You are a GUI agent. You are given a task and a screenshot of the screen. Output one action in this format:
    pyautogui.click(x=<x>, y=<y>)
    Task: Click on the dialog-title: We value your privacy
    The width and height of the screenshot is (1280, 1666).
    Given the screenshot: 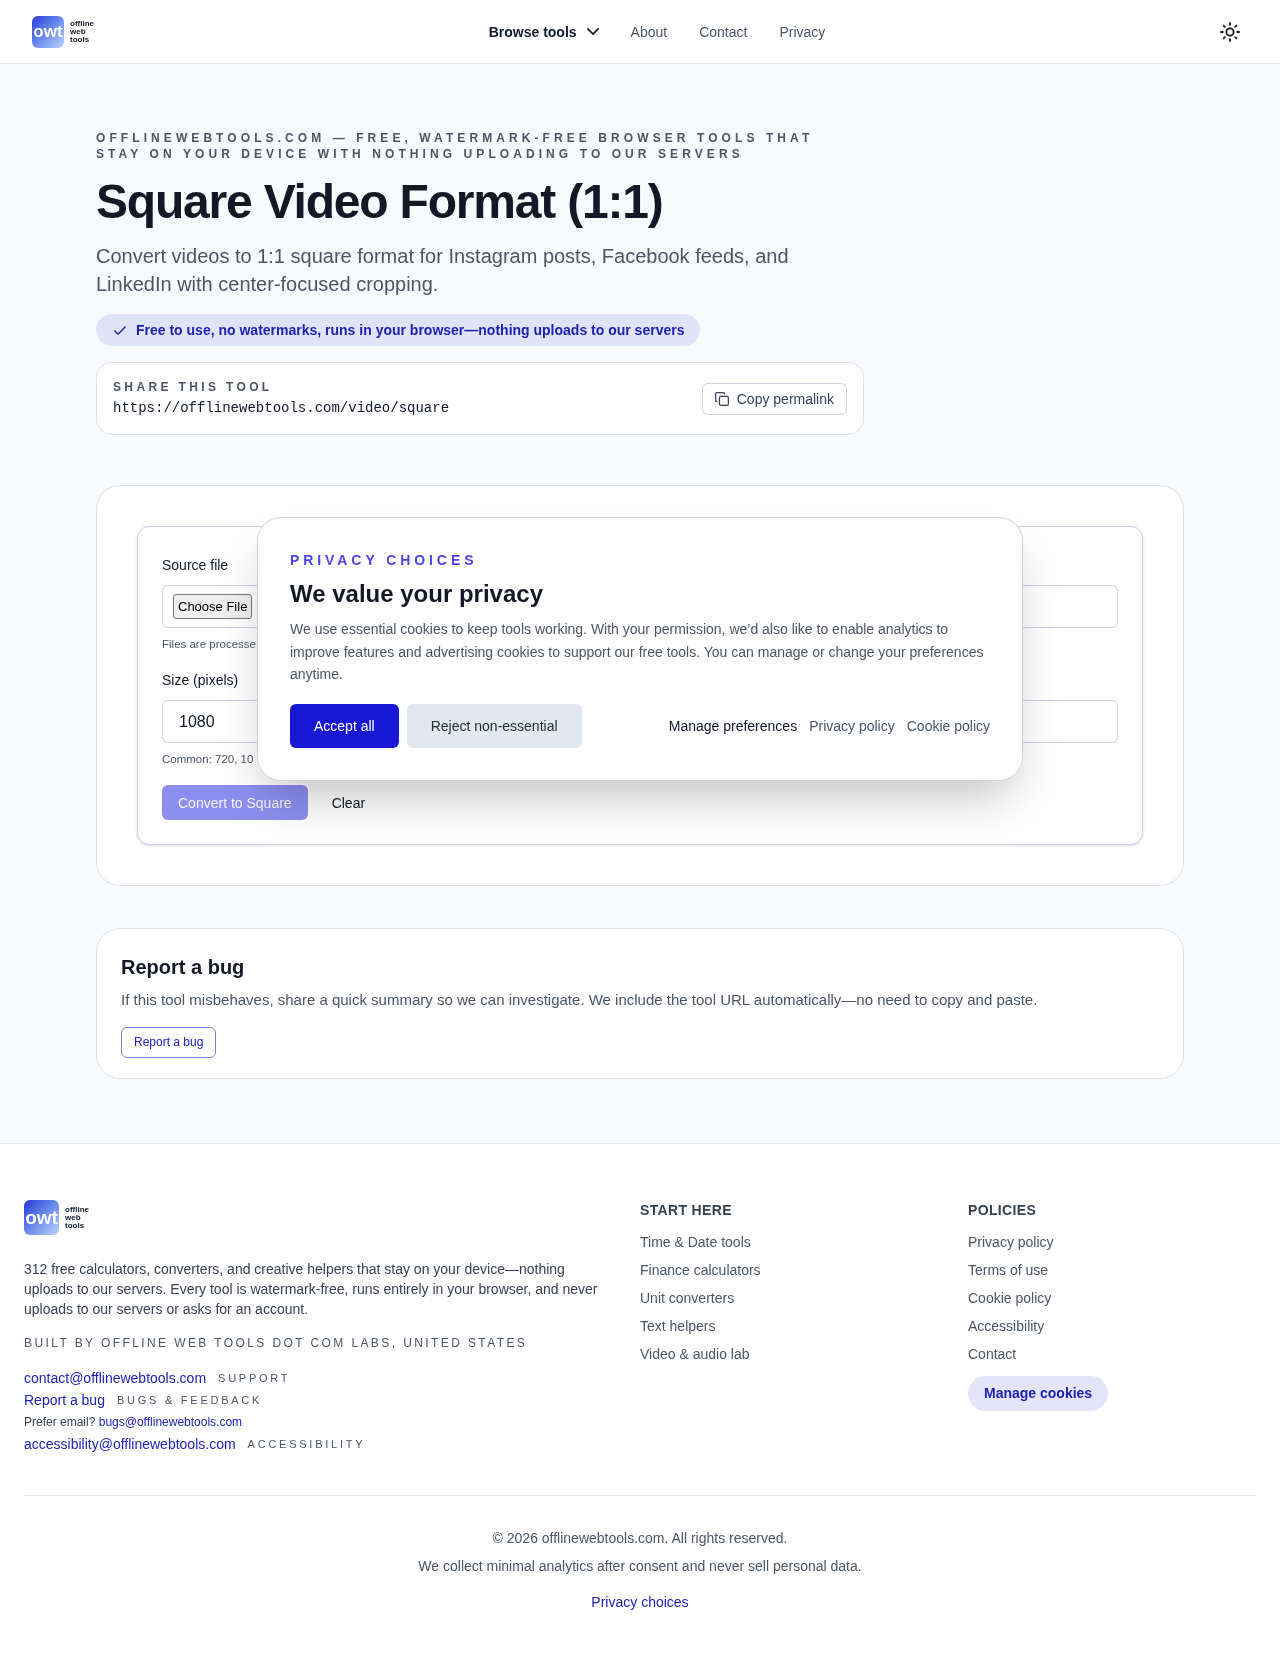 What is the action you would take?
    pyautogui.click(x=417, y=594)
    